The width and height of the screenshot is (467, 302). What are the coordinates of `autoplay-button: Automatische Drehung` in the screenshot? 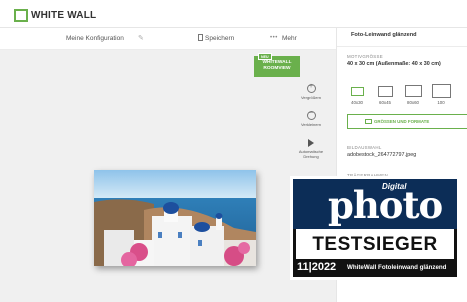 It's located at (311, 149).